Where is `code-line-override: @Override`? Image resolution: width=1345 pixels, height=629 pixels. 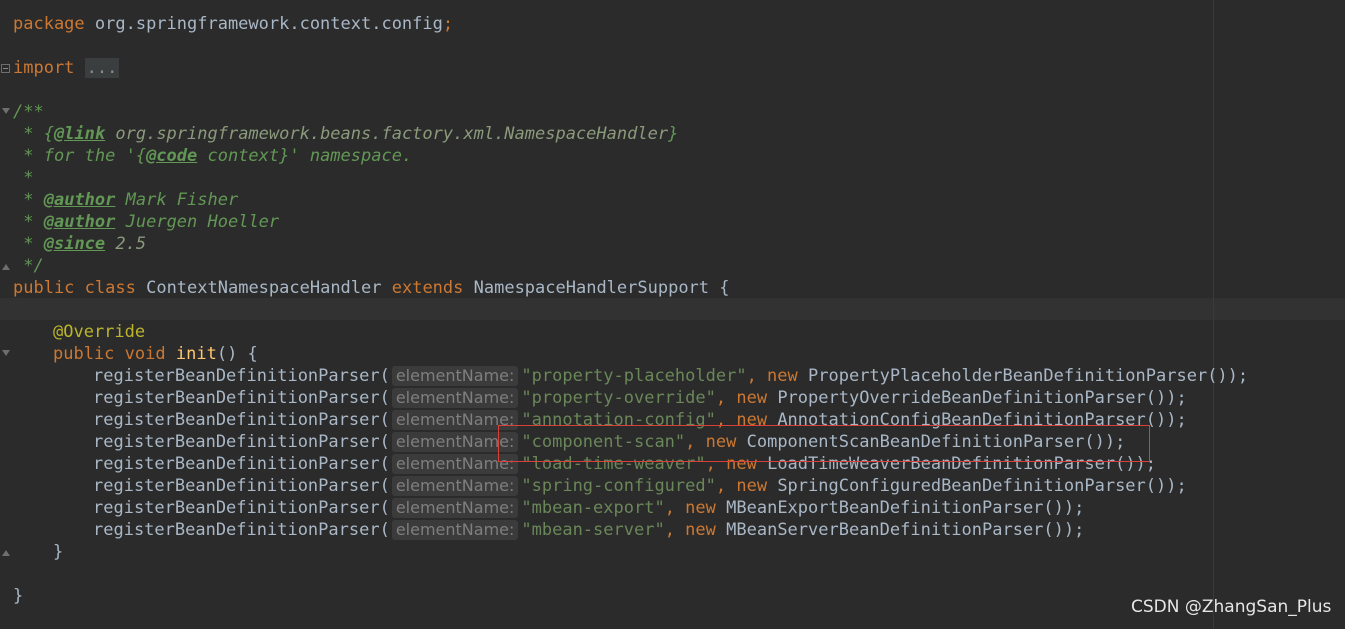 code-line-override: @Override is located at coordinates (99, 332).